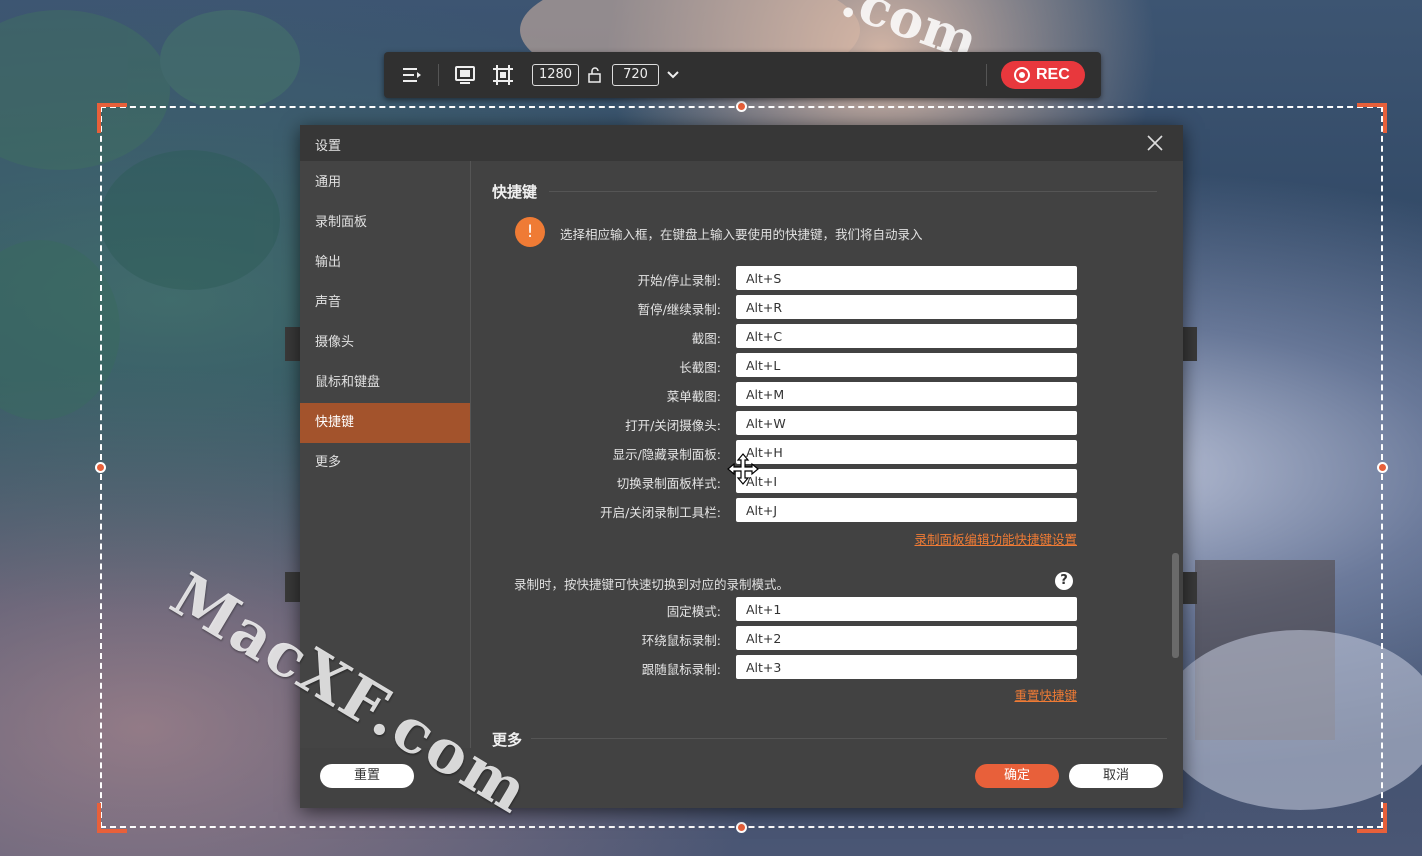 Image resolution: width=1422 pixels, height=856 pixels. What do you see at coordinates (1002, 694) in the screenshot?
I see `reset-hotkeys-link: 重置快捷键` at bounding box center [1002, 694].